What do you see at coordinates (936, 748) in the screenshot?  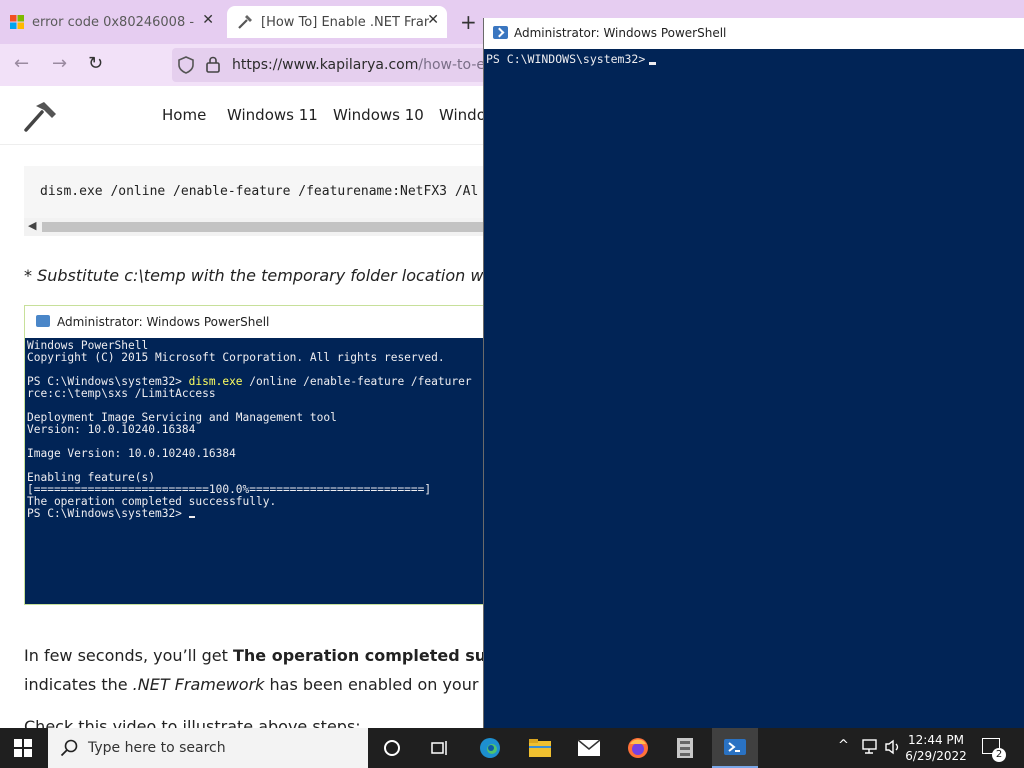 I see `system-clock: 12:44 PM 6/29/2022` at bounding box center [936, 748].